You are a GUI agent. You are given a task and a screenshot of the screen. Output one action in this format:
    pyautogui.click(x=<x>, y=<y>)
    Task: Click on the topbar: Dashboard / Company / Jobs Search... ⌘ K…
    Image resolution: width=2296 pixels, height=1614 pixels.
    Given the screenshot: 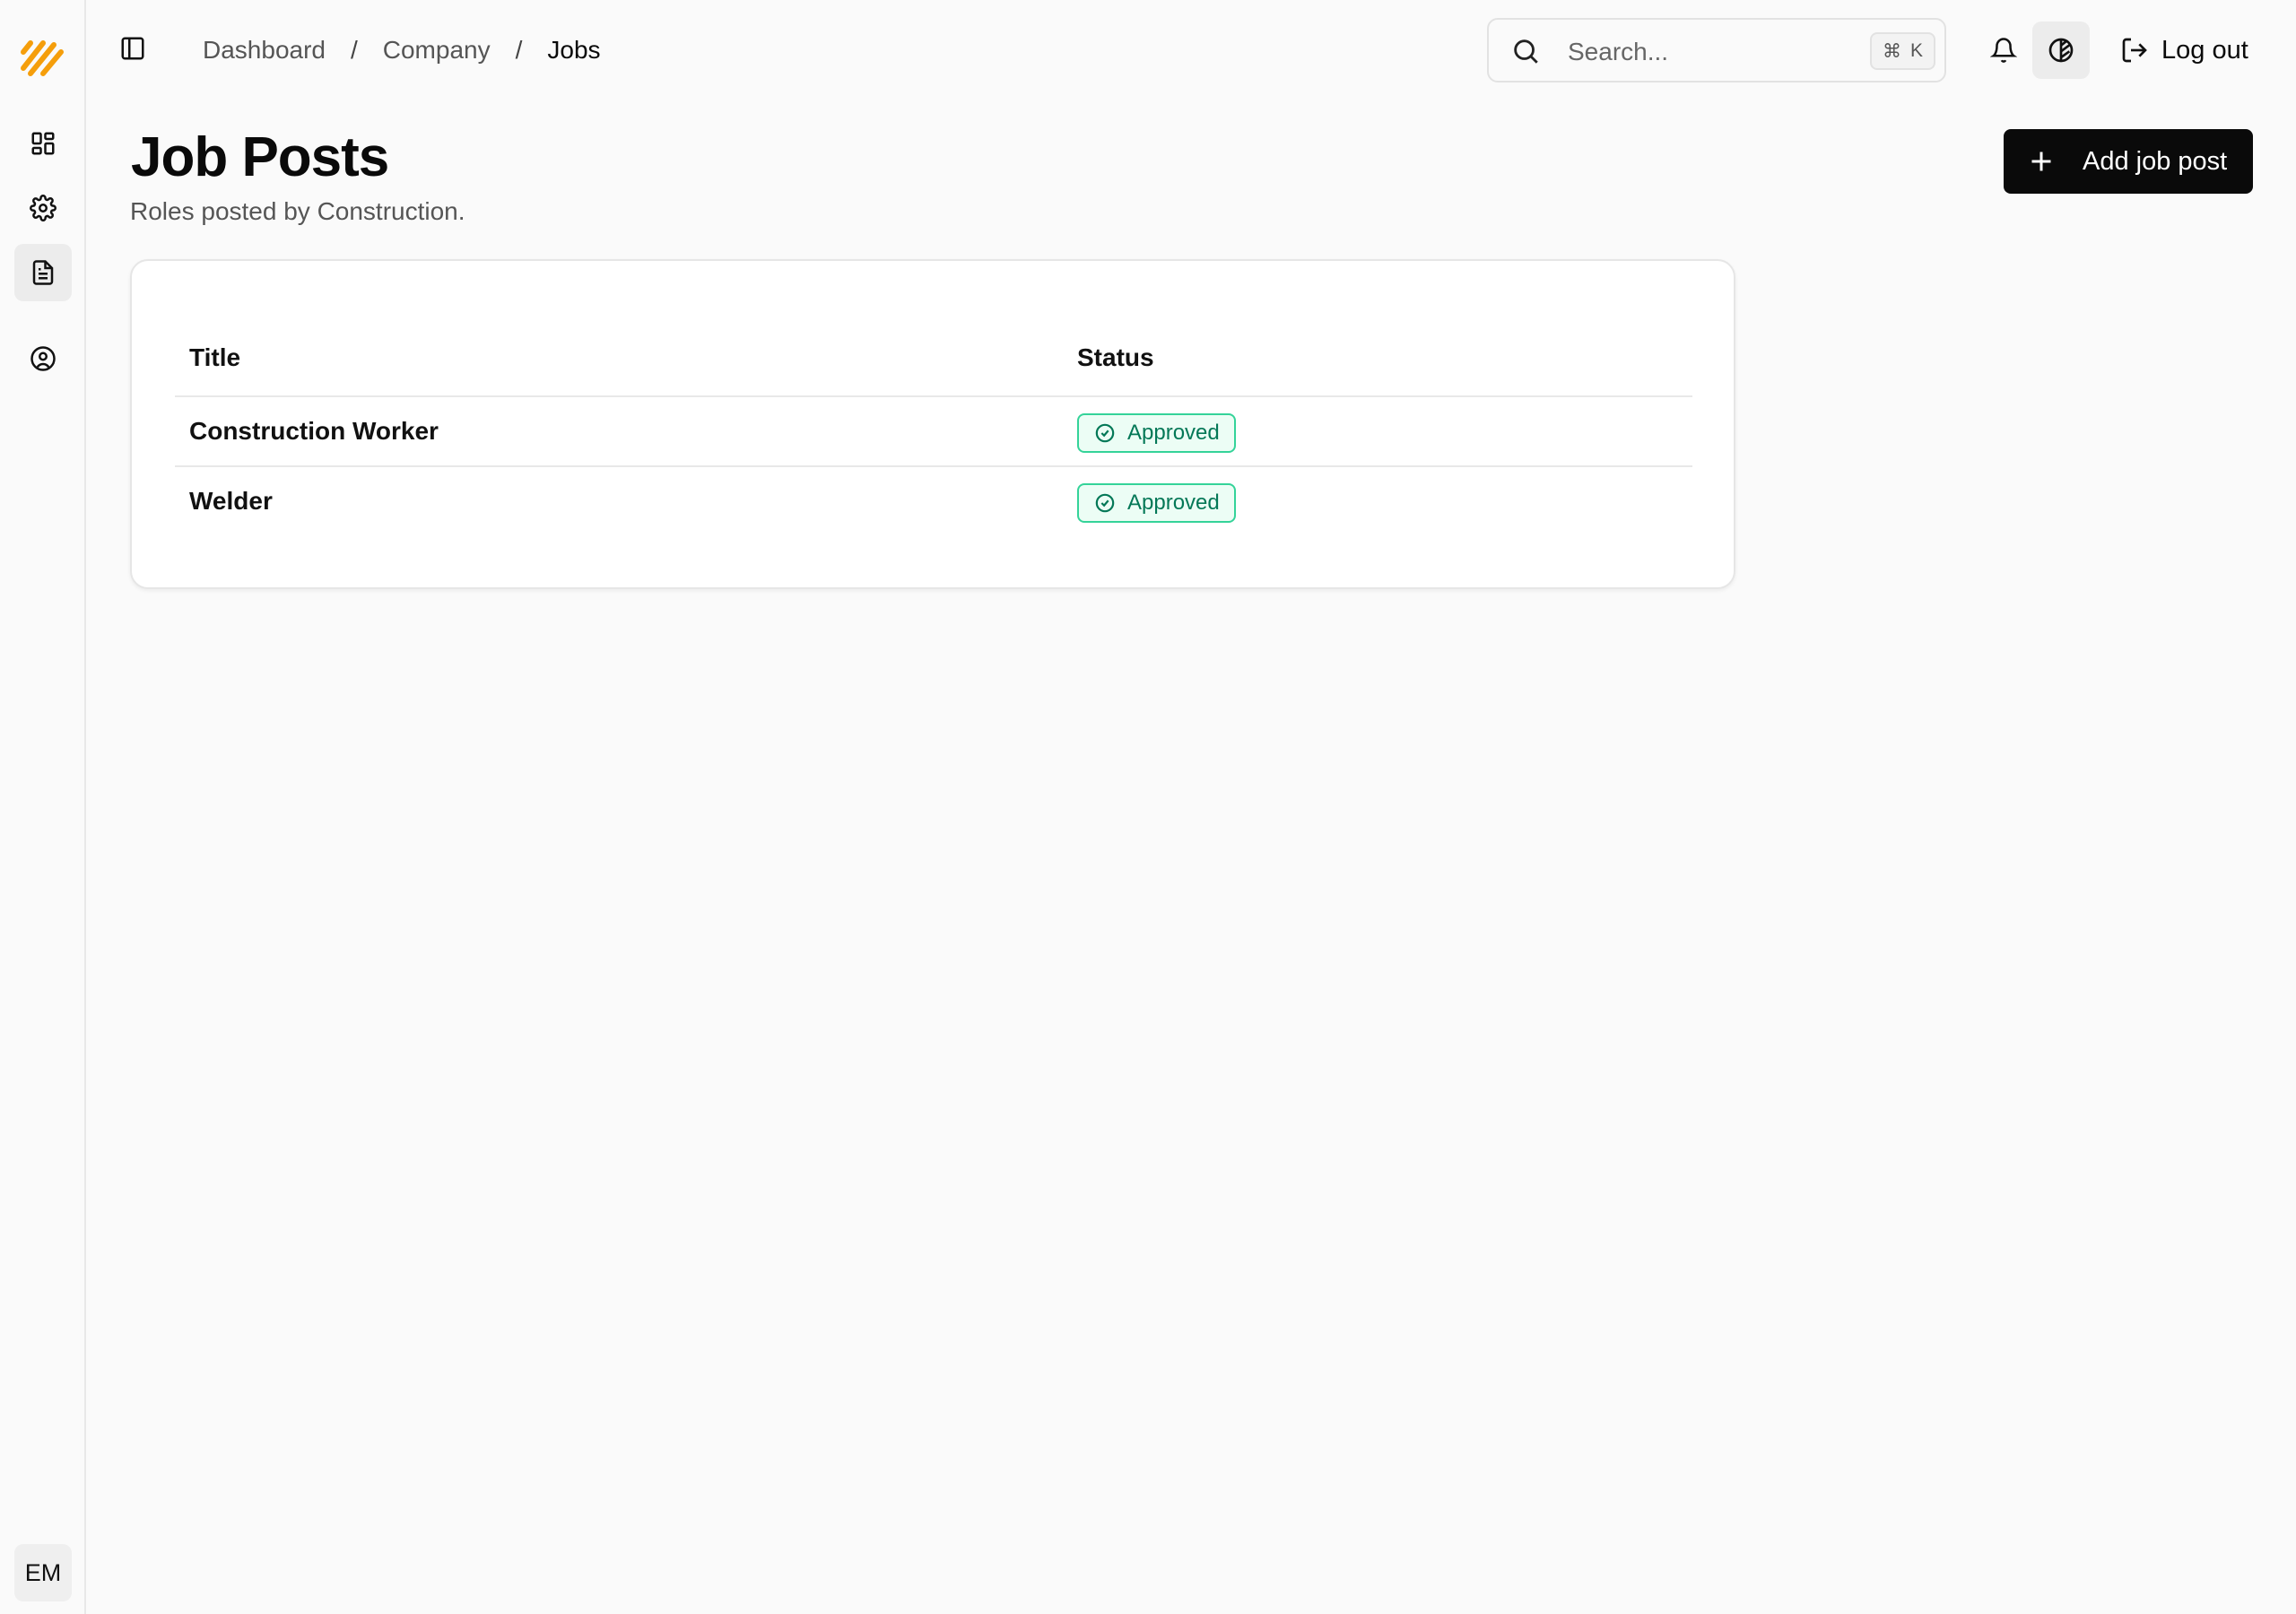 What is the action you would take?
    pyautogui.click(x=1191, y=50)
    